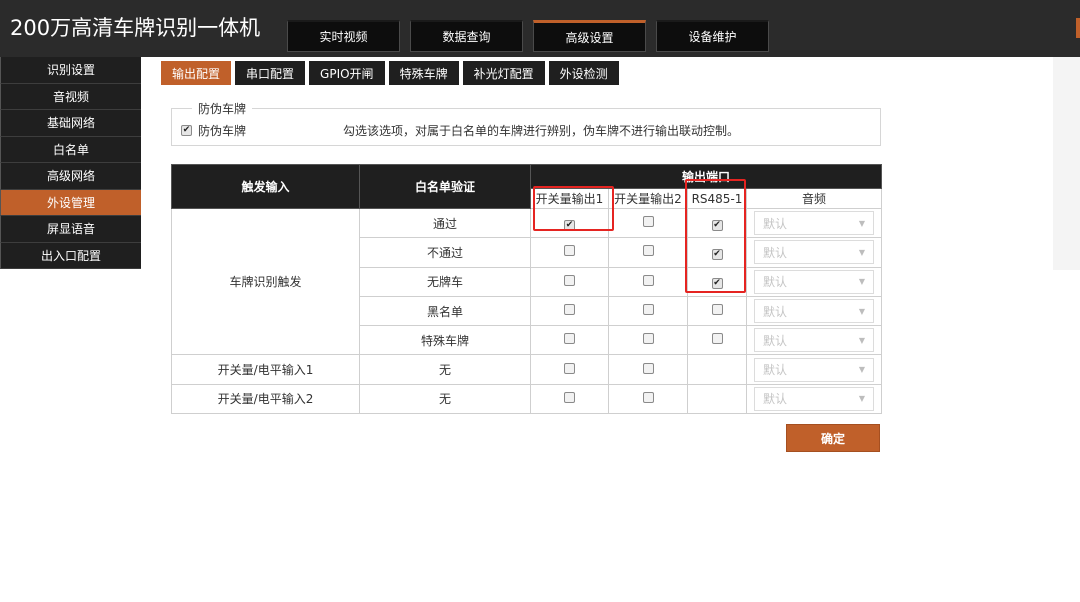  What do you see at coordinates (265, 186) in the screenshot?
I see `header-trigger-input: 触发输入` at bounding box center [265, 186].